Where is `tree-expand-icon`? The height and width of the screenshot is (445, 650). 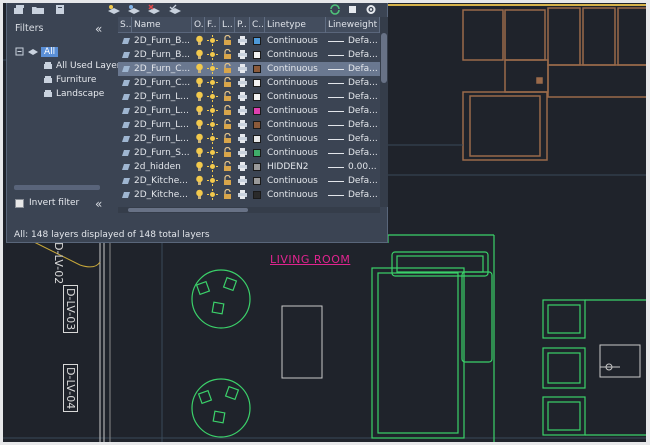 tree-expand-icon is located at coordinates (20, 51).